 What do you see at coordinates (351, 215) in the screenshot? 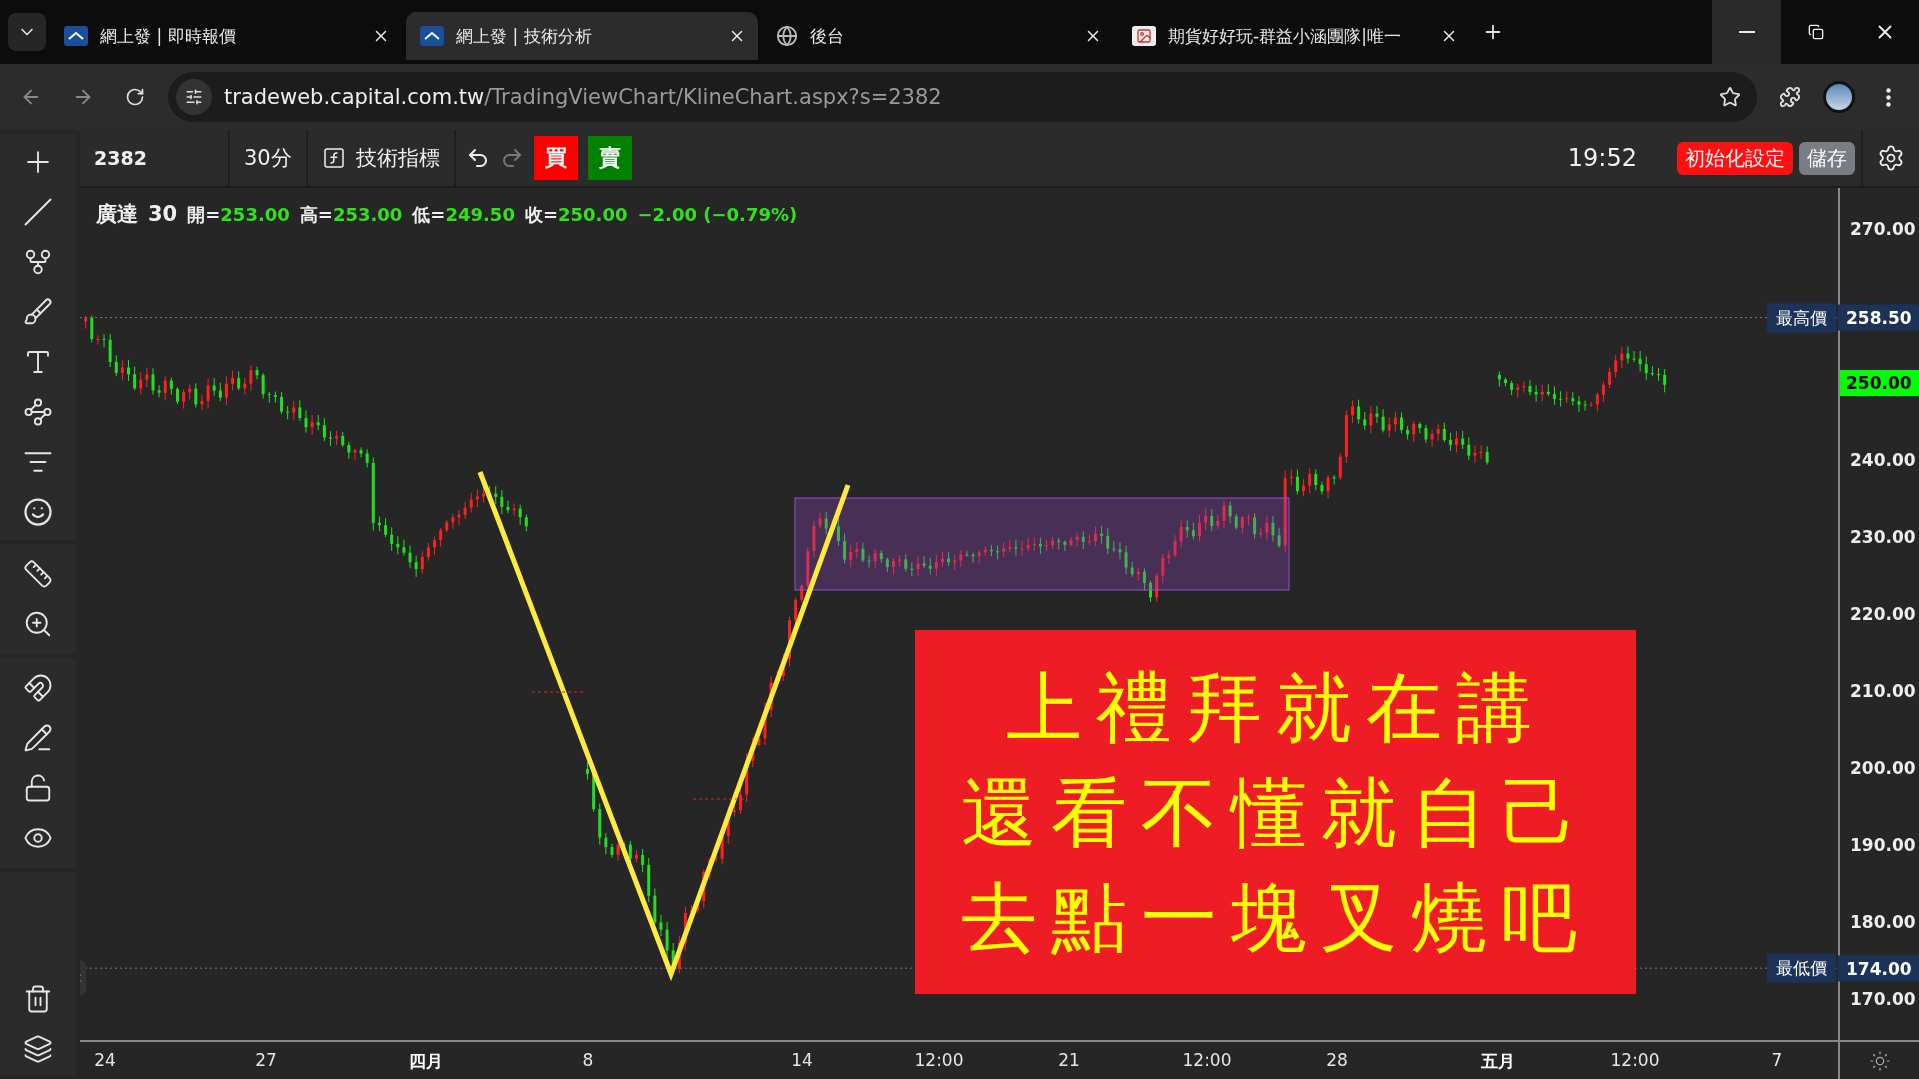
I see `ohlc-value: 高=253.00` at bounding box center [351, 215].